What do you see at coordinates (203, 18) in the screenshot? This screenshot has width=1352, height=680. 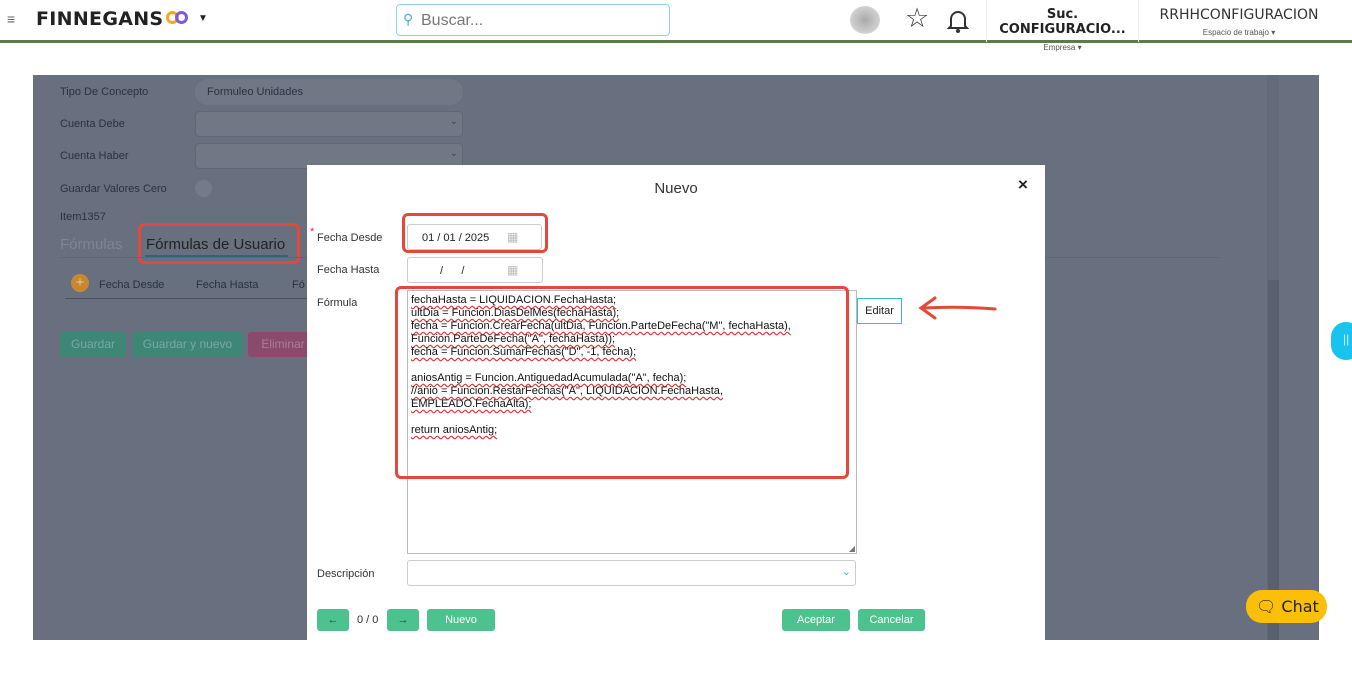 I see `brand-dropdown-icon: ▼` at bounding box center [203, 18].